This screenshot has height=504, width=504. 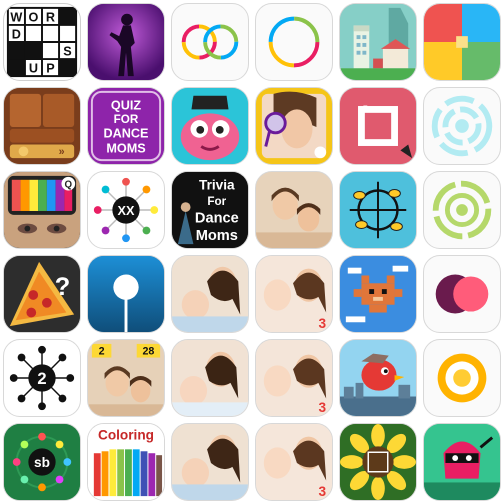 I want to click on app-icon-pizza-question: ?, so click(x=42, y=294).